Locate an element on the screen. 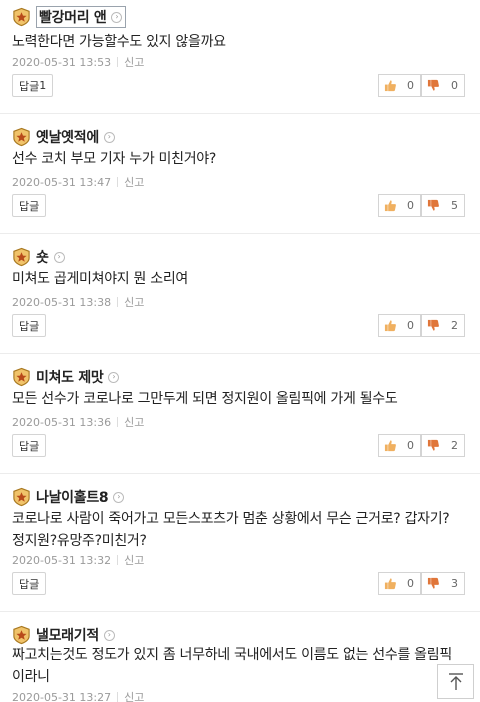 The height and width of the screenshot is (702, 480). comment-header: 낼모래기적 › is located at coordinates (63, 635).